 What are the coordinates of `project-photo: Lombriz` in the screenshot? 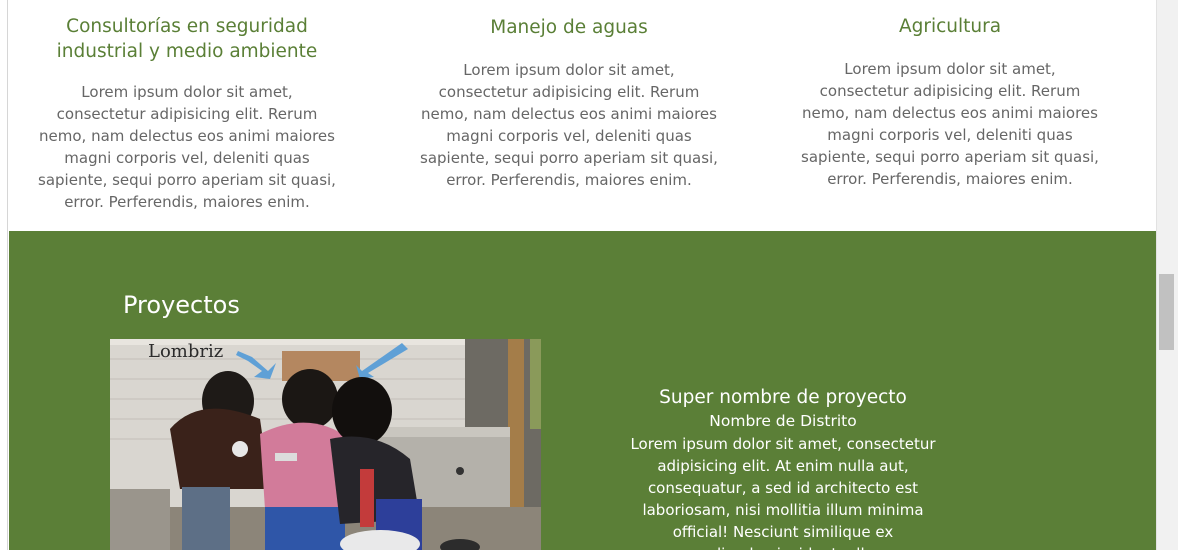 It's located at (325, 444).